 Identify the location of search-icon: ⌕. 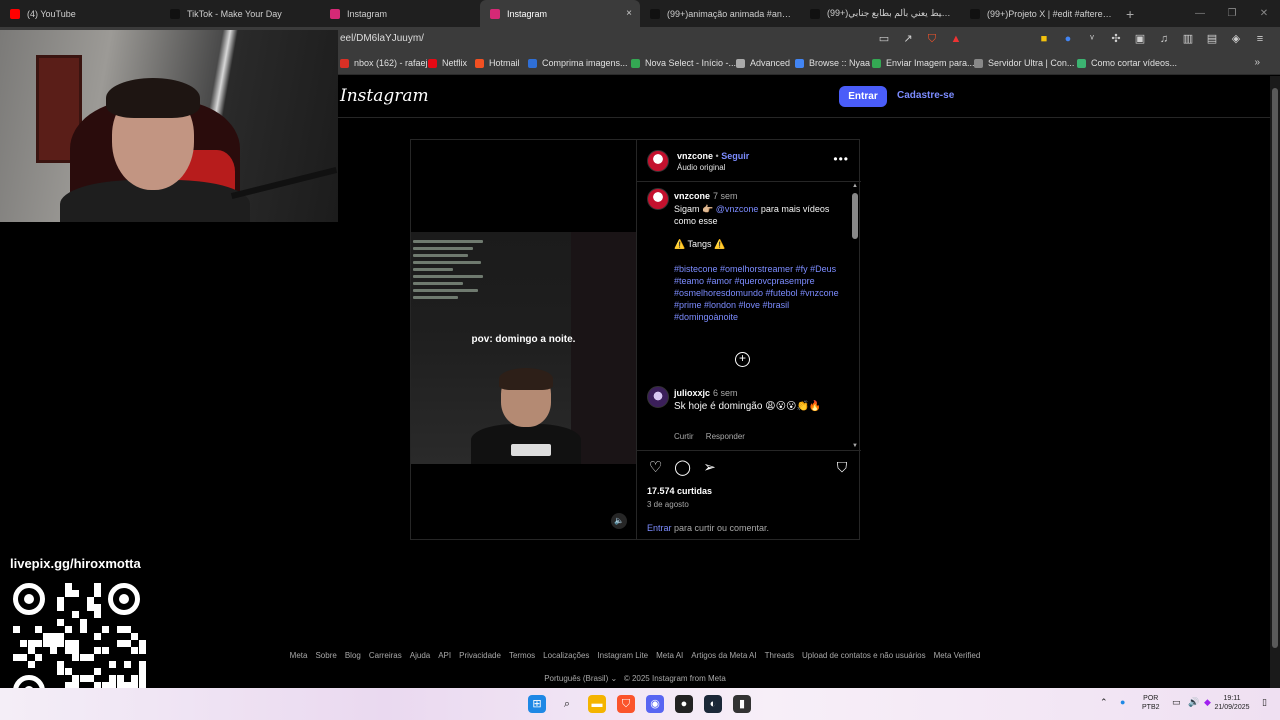
(567, 704).